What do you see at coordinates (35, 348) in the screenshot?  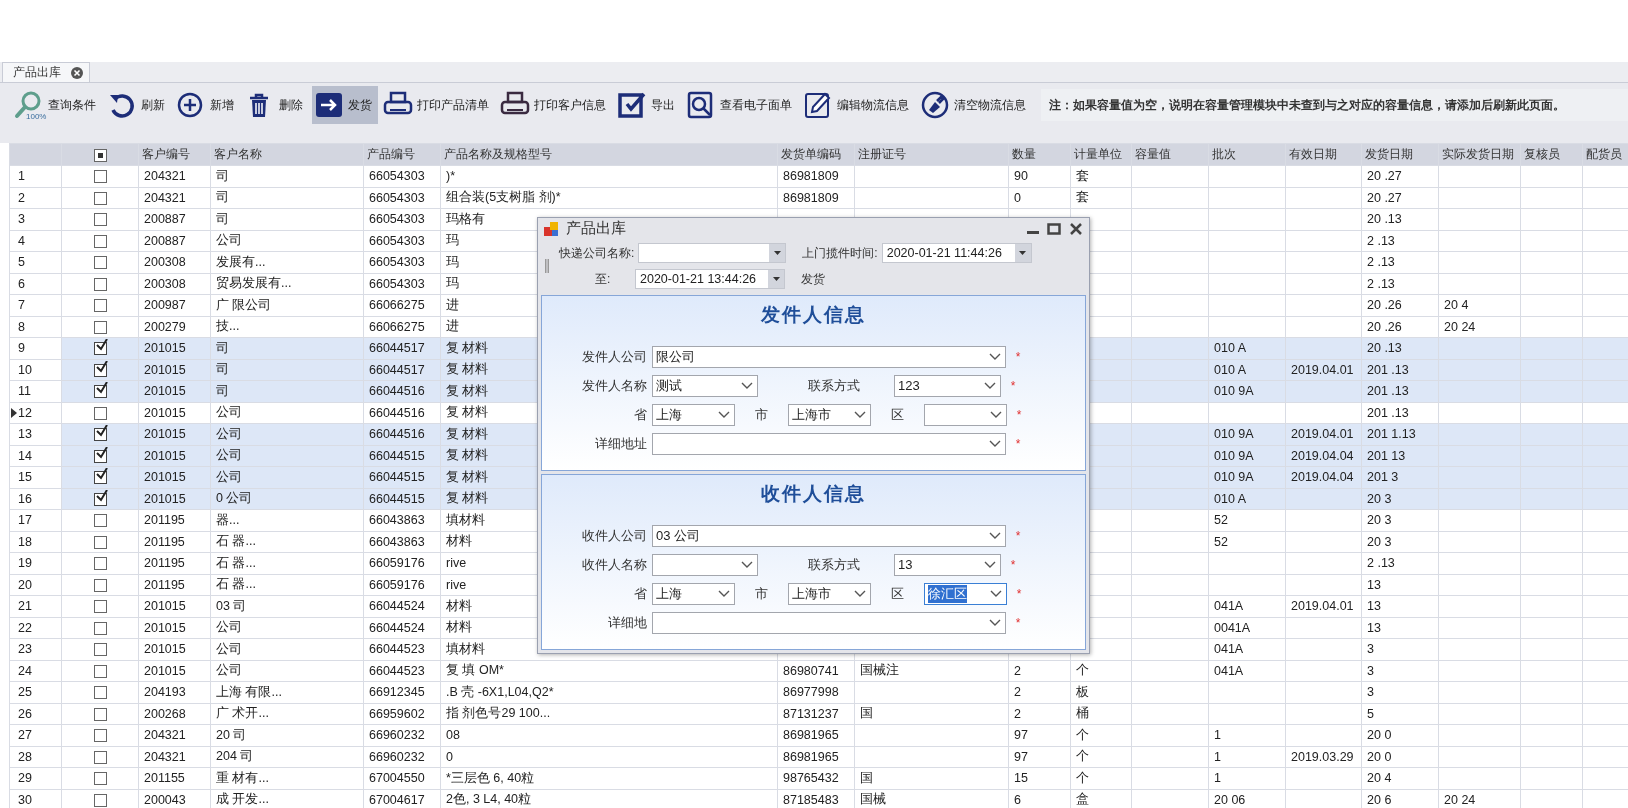 I see `row-header: 9` at bounding box center [35, 348].